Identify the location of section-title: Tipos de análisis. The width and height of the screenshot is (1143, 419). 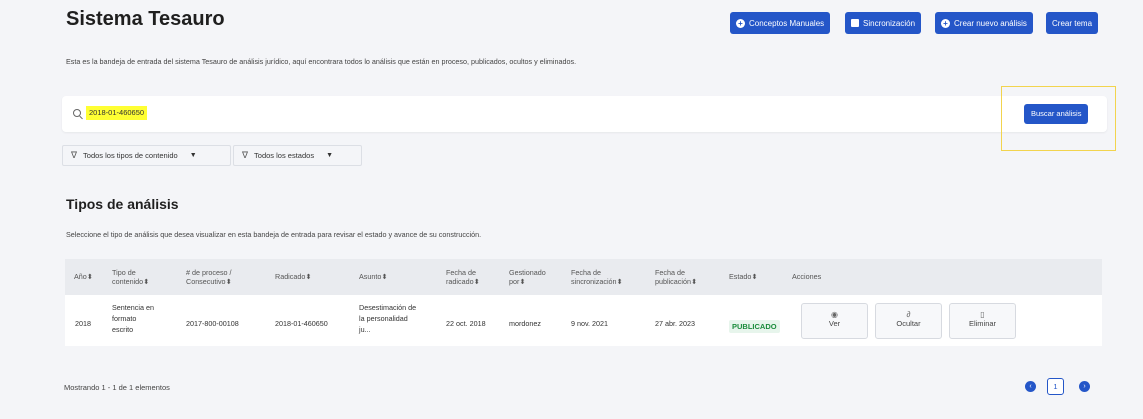
(122, 204).